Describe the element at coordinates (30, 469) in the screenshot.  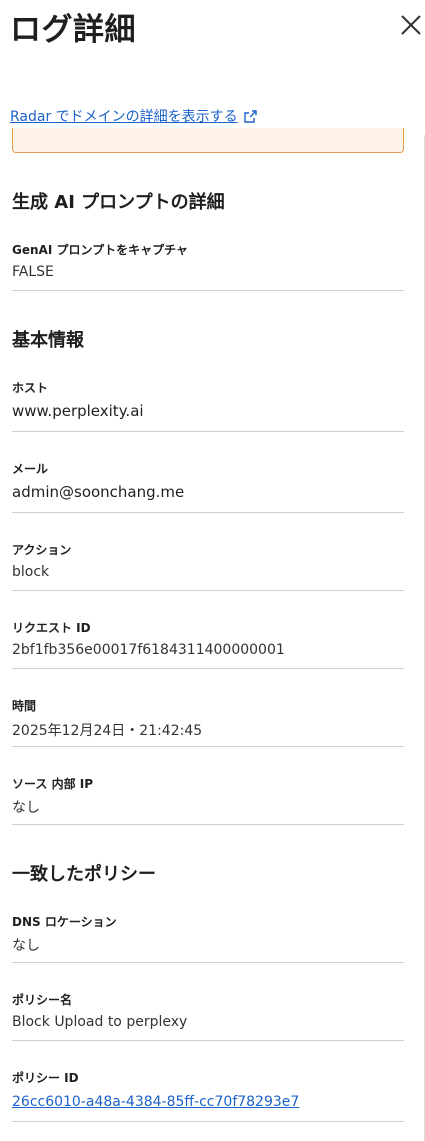
I see `email-label: メール` at that location.